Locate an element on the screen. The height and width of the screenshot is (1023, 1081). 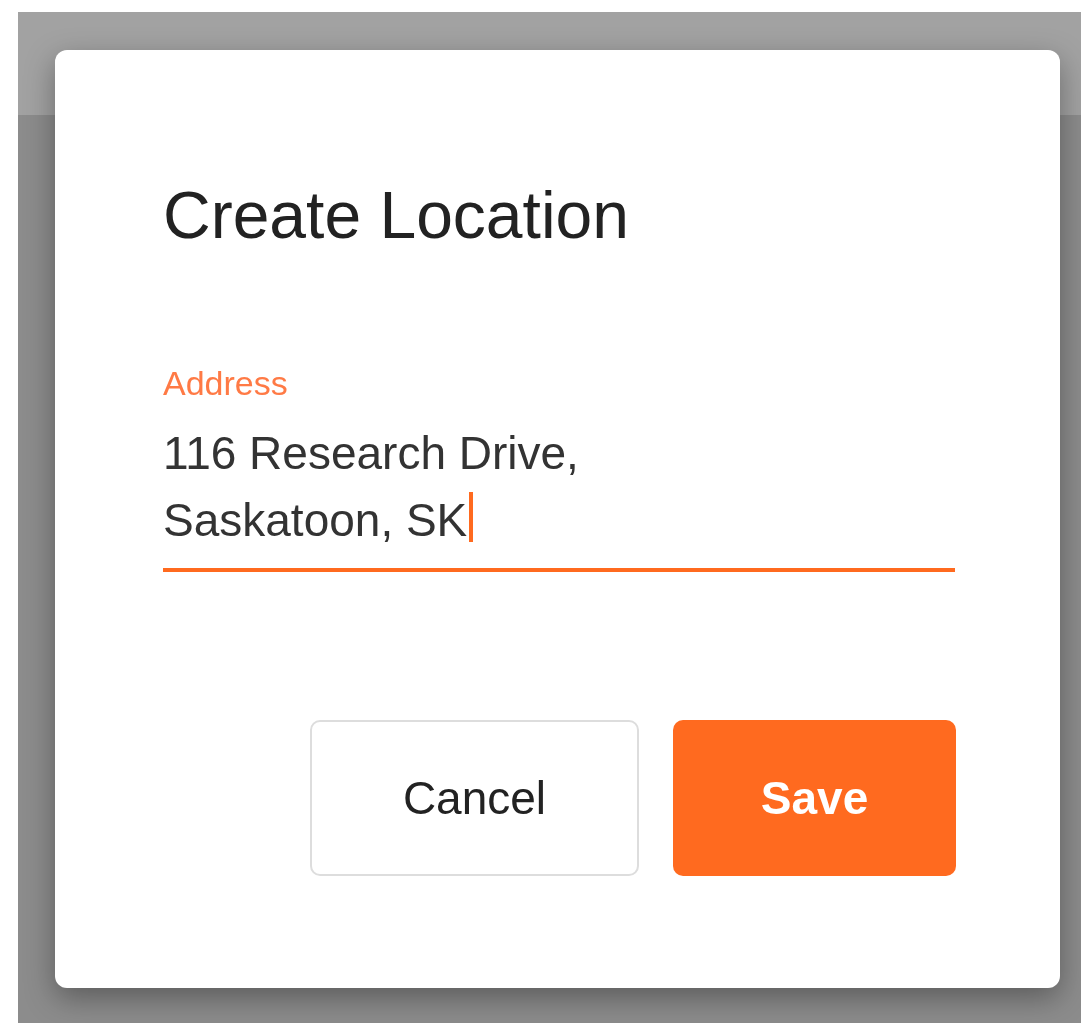
dialog-title: Create Location is located at coordinates (396, 215).